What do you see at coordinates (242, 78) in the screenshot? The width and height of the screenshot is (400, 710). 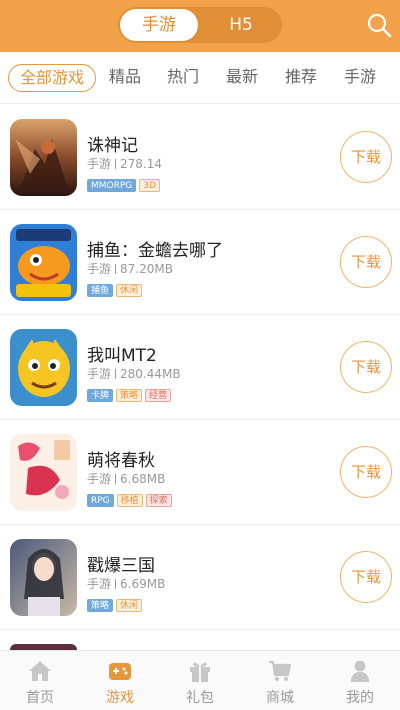 I see `category-newest: 最新` at bounding box center [242, 78].